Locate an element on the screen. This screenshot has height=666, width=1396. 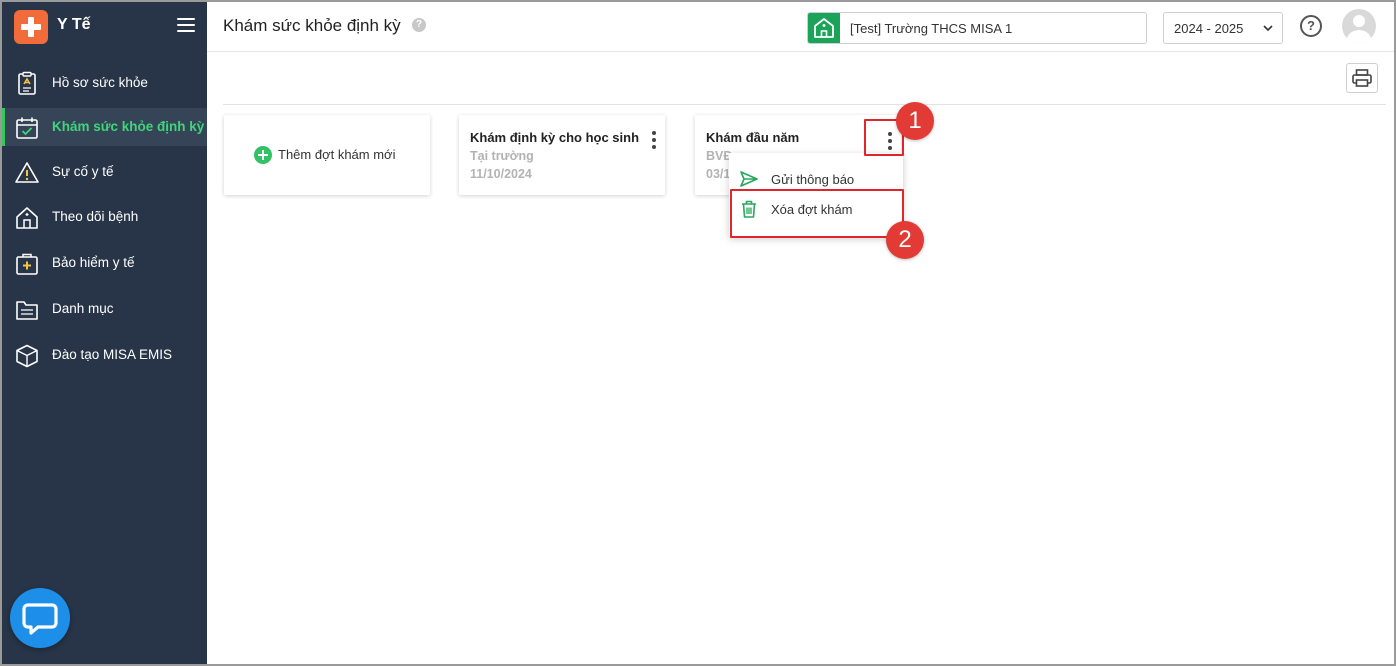
print-button is located at coordinates (1362, 78).